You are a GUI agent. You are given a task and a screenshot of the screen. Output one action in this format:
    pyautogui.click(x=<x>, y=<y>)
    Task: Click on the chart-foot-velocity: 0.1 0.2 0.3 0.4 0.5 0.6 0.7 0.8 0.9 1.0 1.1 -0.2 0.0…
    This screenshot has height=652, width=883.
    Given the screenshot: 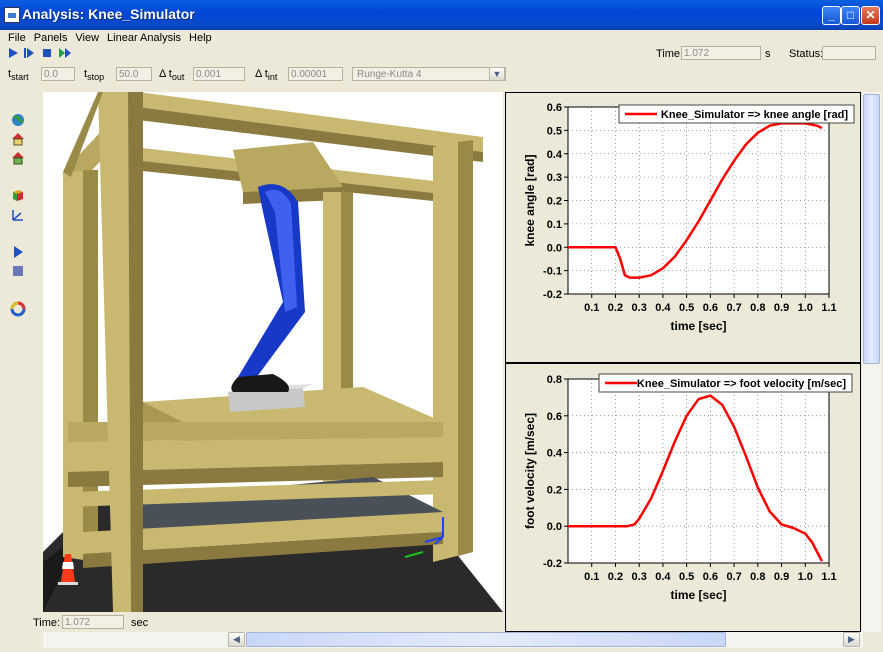 What is the action you would take?
    pyautogui.click(x=688, y=487)
    